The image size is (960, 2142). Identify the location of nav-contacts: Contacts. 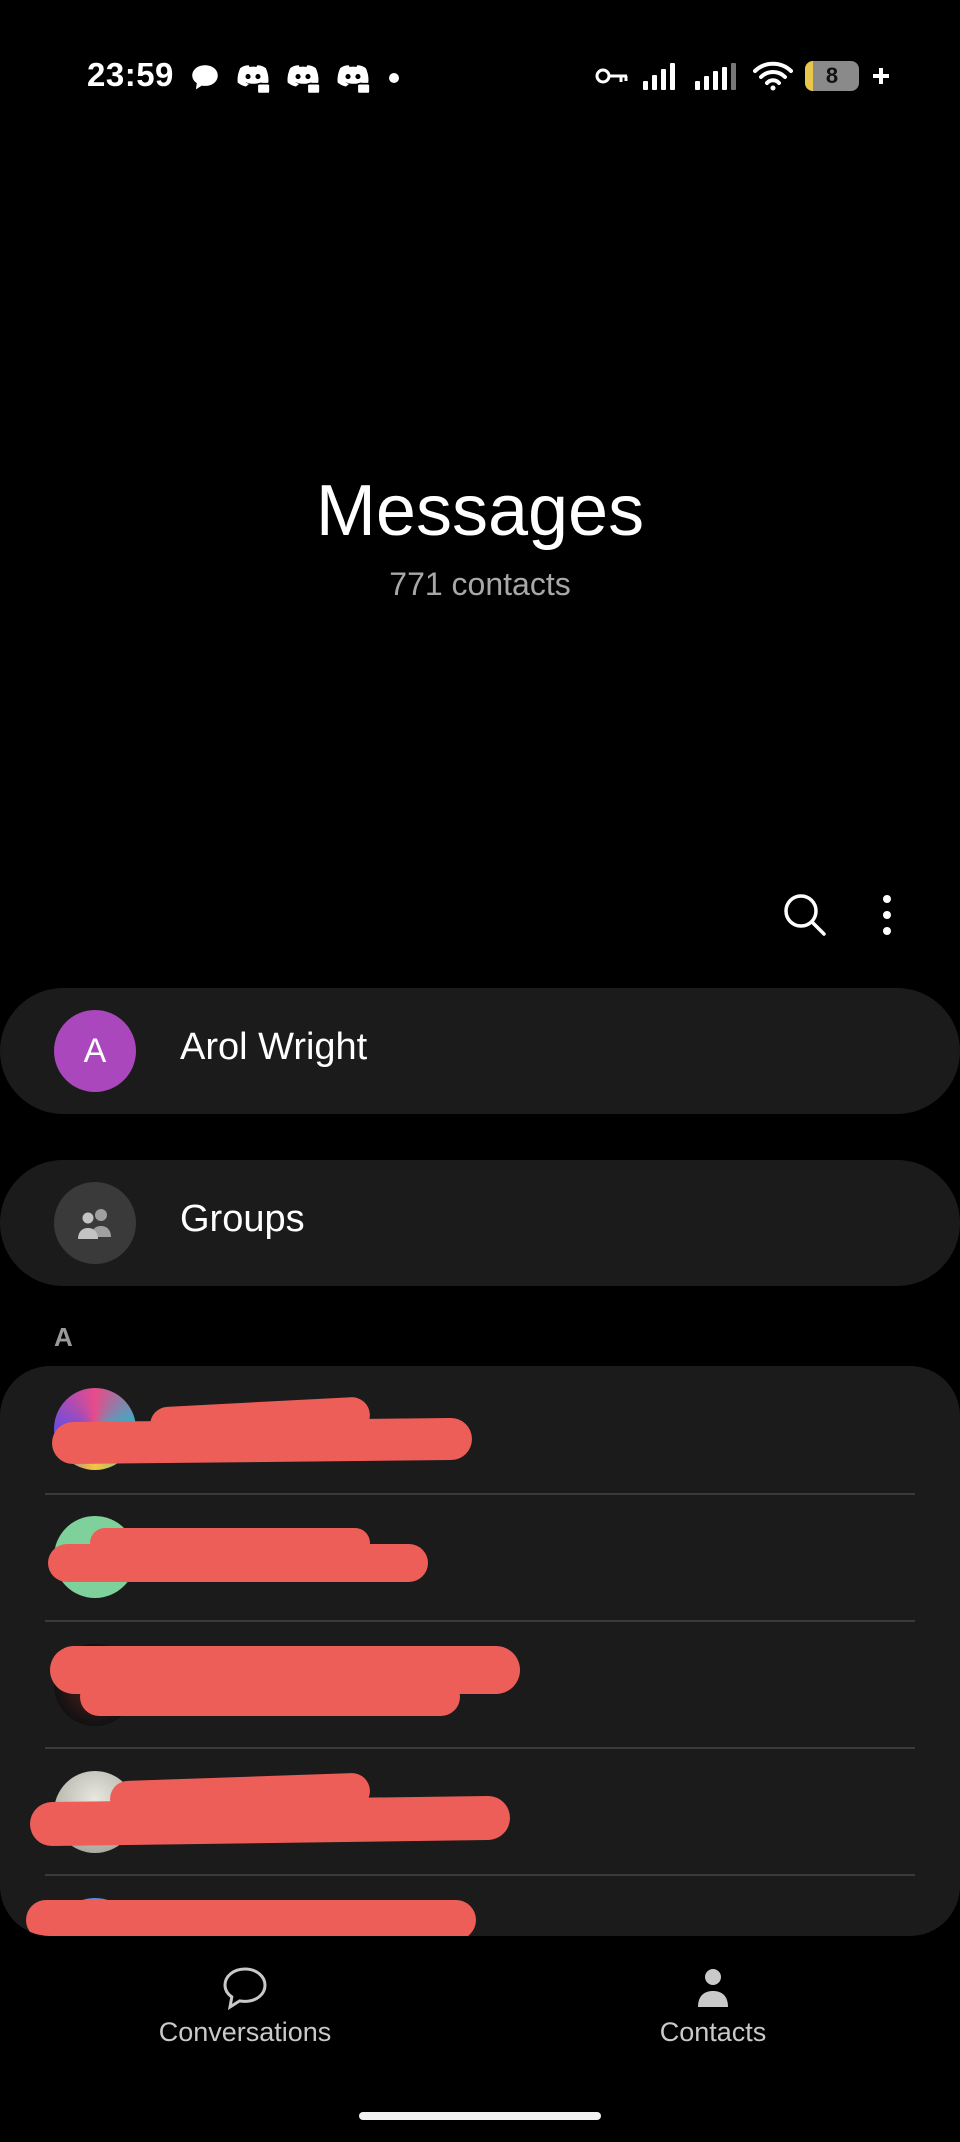
(713, 2006).